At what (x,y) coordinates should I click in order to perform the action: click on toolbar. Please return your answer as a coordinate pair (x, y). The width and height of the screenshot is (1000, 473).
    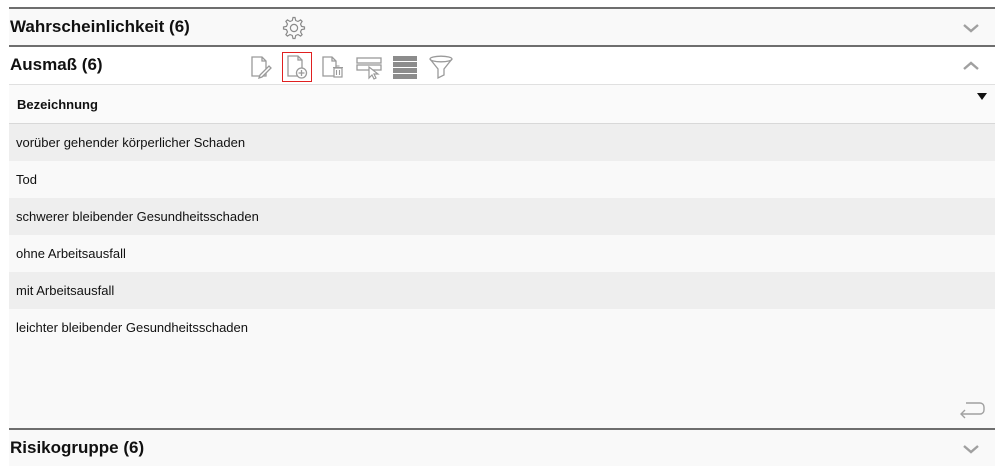
    Looking at the image, I should click on (354, 67).